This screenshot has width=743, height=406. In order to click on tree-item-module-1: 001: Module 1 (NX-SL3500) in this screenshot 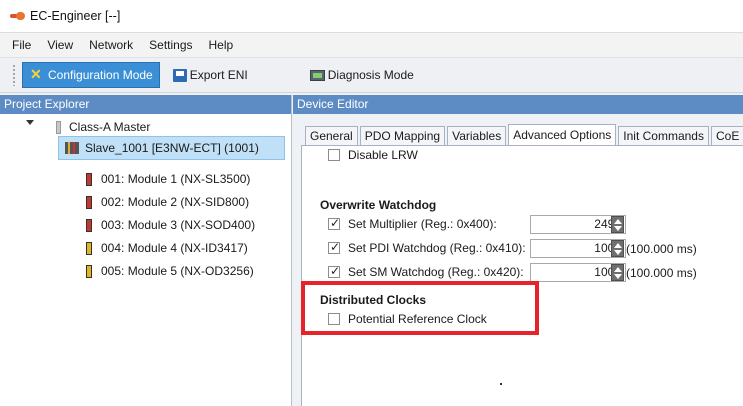, I will do `click(168, 179)`.